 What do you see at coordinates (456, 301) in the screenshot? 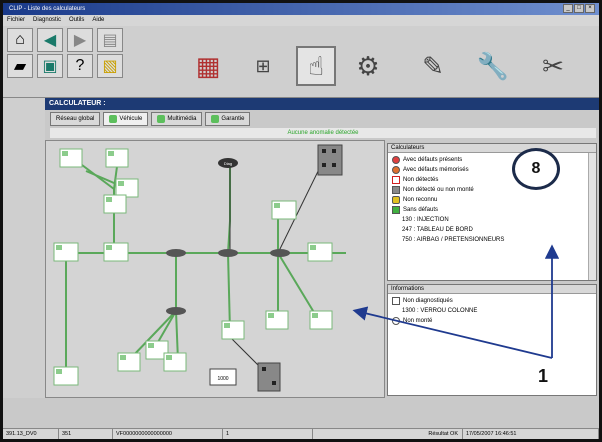
I see `annotation-arrows` at bounding box center [456, 301].